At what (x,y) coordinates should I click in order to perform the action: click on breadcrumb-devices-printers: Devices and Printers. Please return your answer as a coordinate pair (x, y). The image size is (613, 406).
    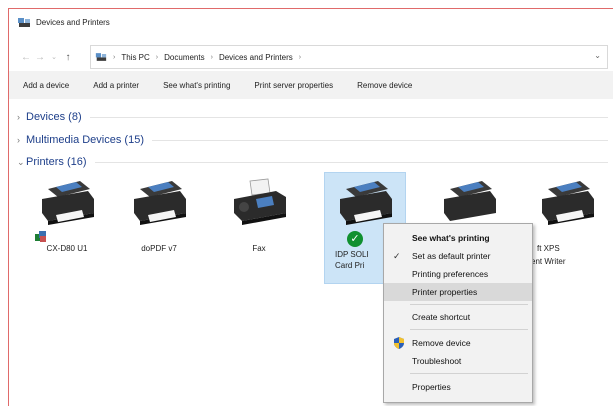
    Looking at the image, I should click on (256, 57).